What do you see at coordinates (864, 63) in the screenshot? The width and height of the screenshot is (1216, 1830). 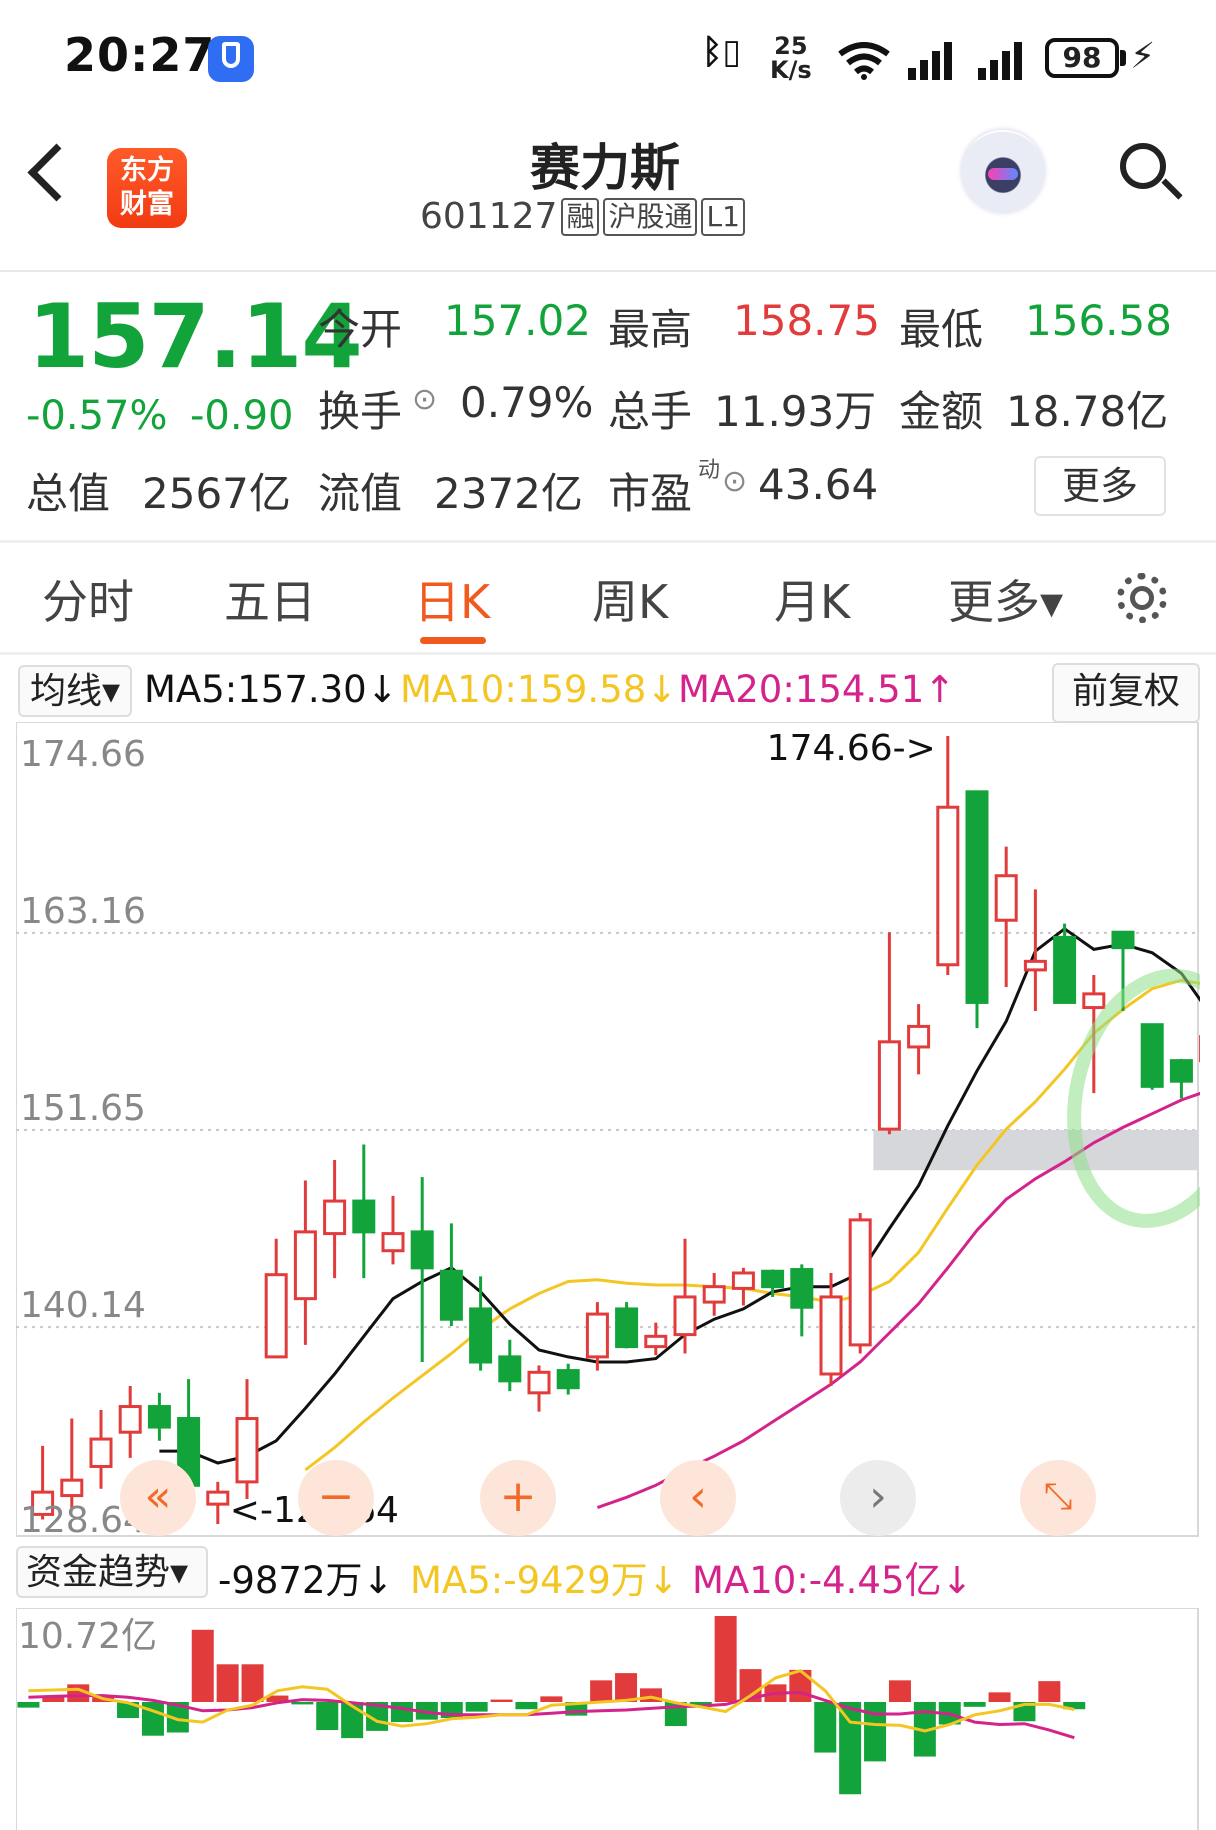 I see `wifi-icon` at bounding box center [864, 63].